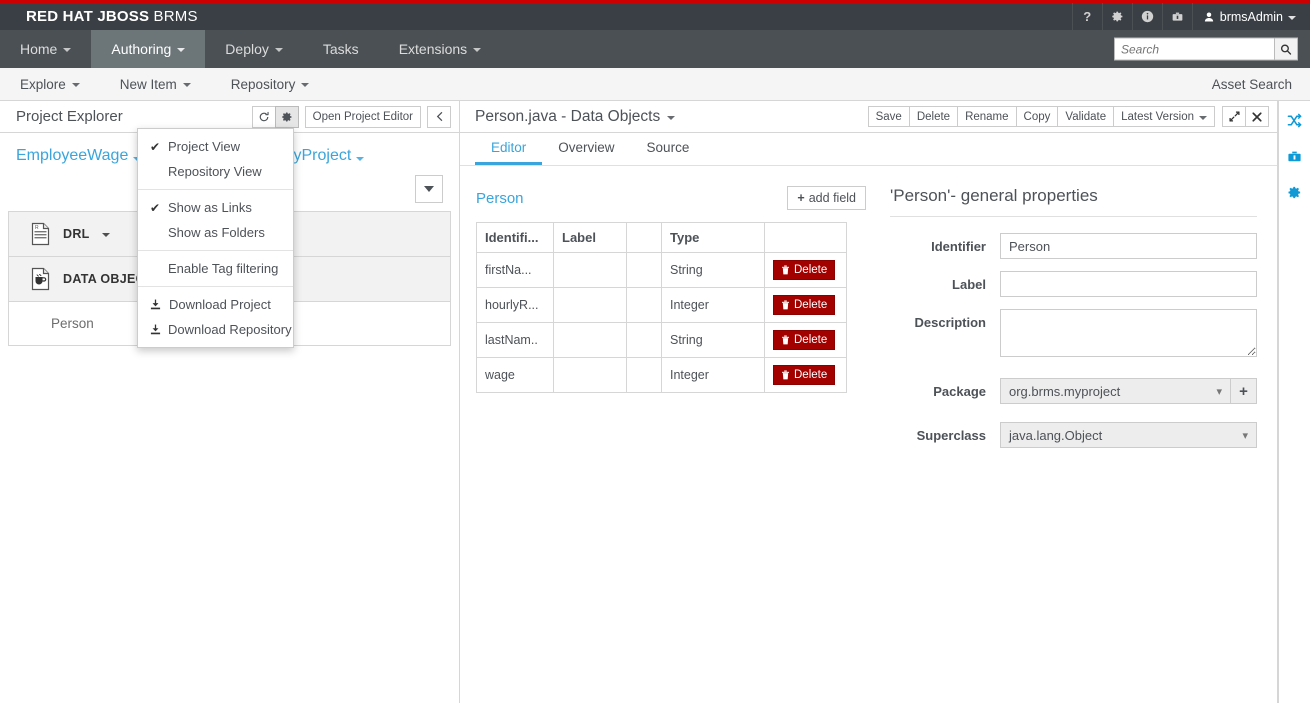  Describe the element at coordinates (1234, 116) in the screenshot. I see `maximize-button` at that location.